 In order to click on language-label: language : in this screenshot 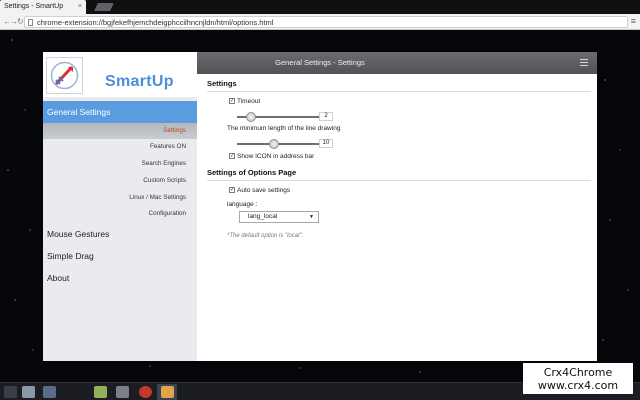, I will do `click(242, 204)`.